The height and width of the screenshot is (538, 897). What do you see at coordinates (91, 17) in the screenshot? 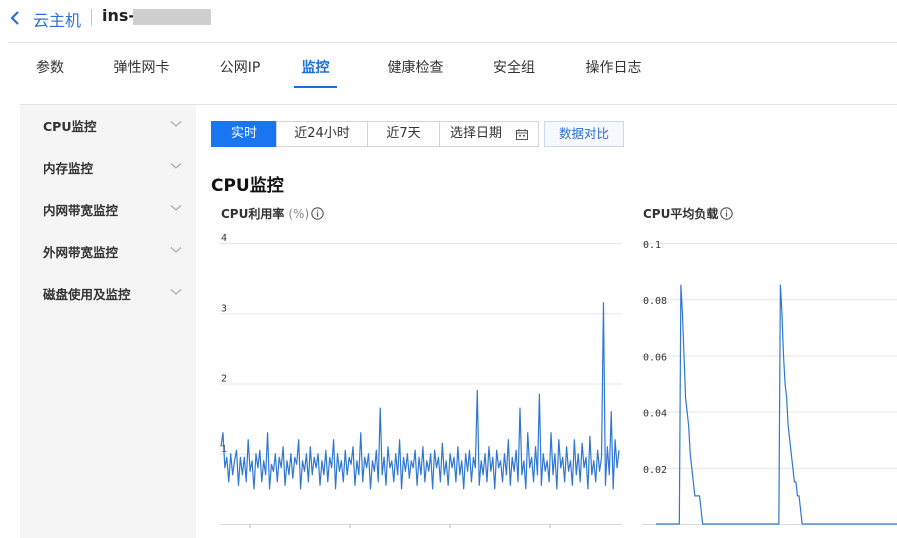
I see `breadcrumb-divider` at bounding box center [91, 17].